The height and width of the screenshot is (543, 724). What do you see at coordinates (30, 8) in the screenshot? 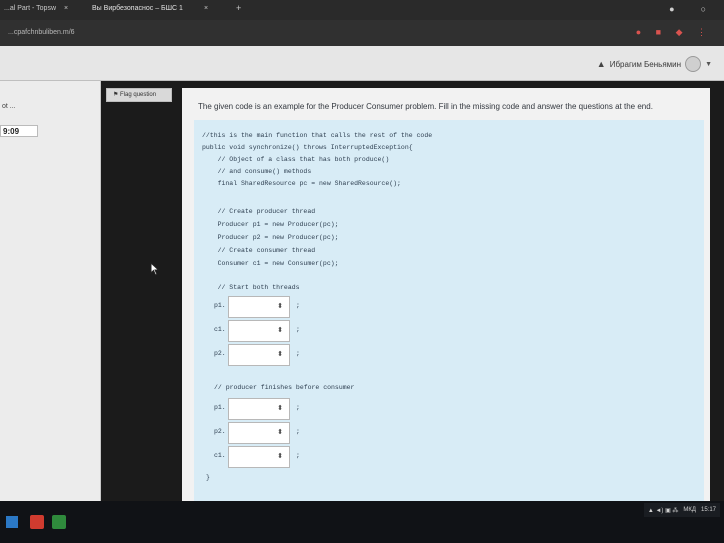
I see `tab-topsw: ...al Part - Topsw` at bounding box center [30, 8].